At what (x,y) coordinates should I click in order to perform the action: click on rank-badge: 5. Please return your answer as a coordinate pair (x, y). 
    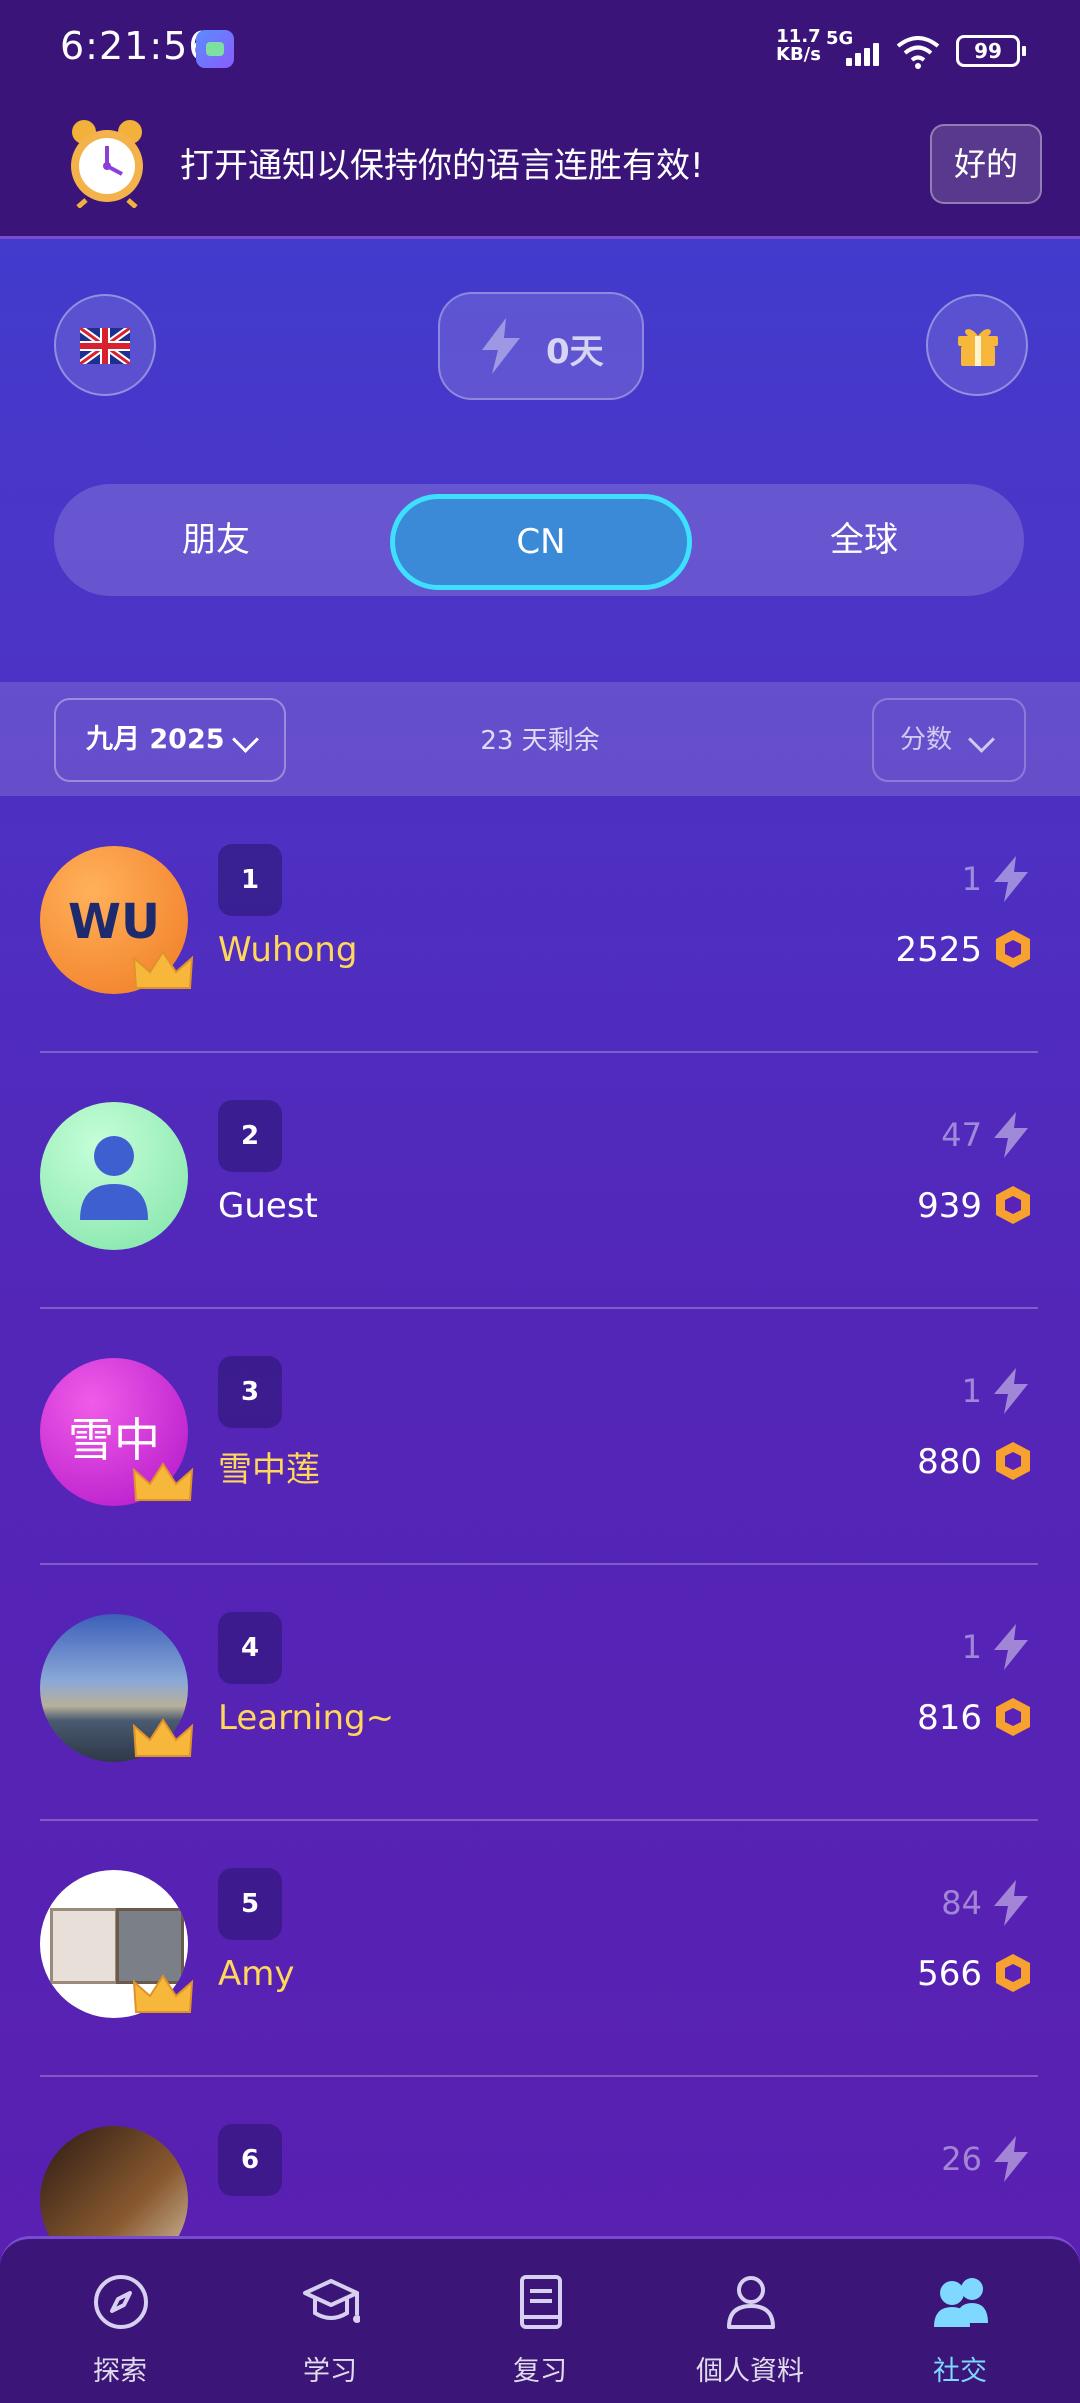
    Looking at the image, I should click on (250, 1904).